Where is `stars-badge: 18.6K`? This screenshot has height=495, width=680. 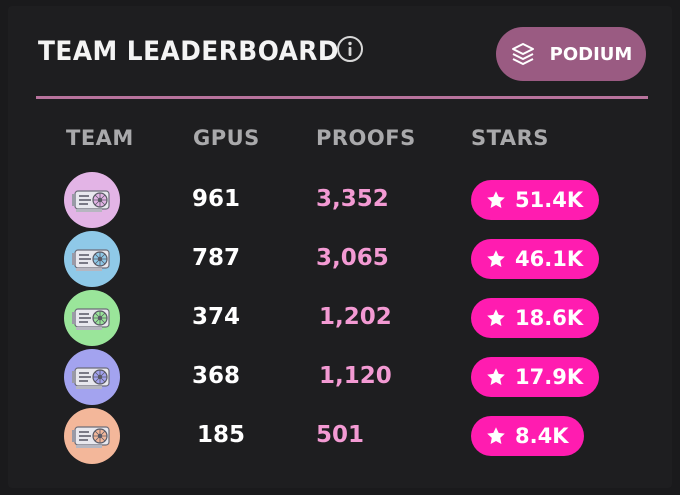 stars-badge: 18.6K is located at coordinates (535, 318).